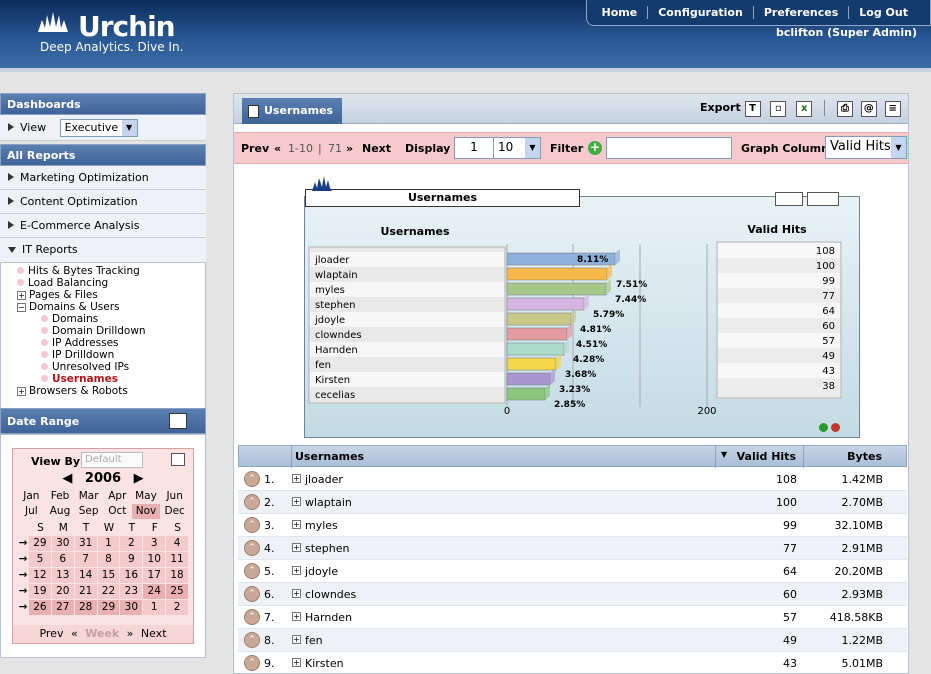 The height and width of the screenshot is (674, 931). Describe the element at coordinates (154, 575) in the screenshot. I see `calendar-day: 17` at that location.